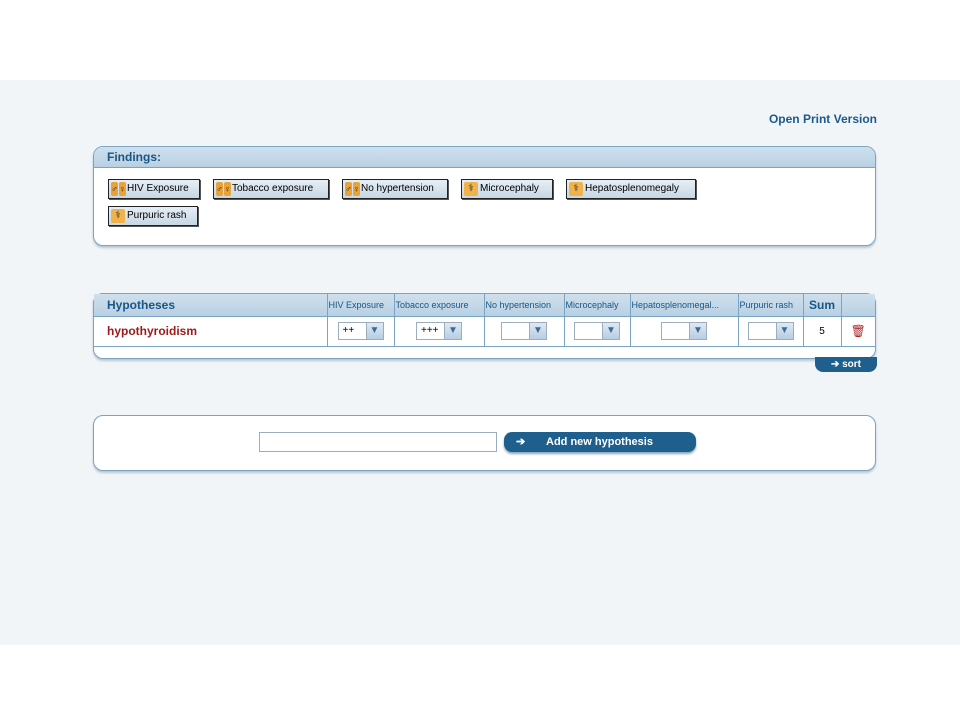 This screenshot has width=960, height=720. I want to click on table-cell: +++ ▼, so click(438, 331).